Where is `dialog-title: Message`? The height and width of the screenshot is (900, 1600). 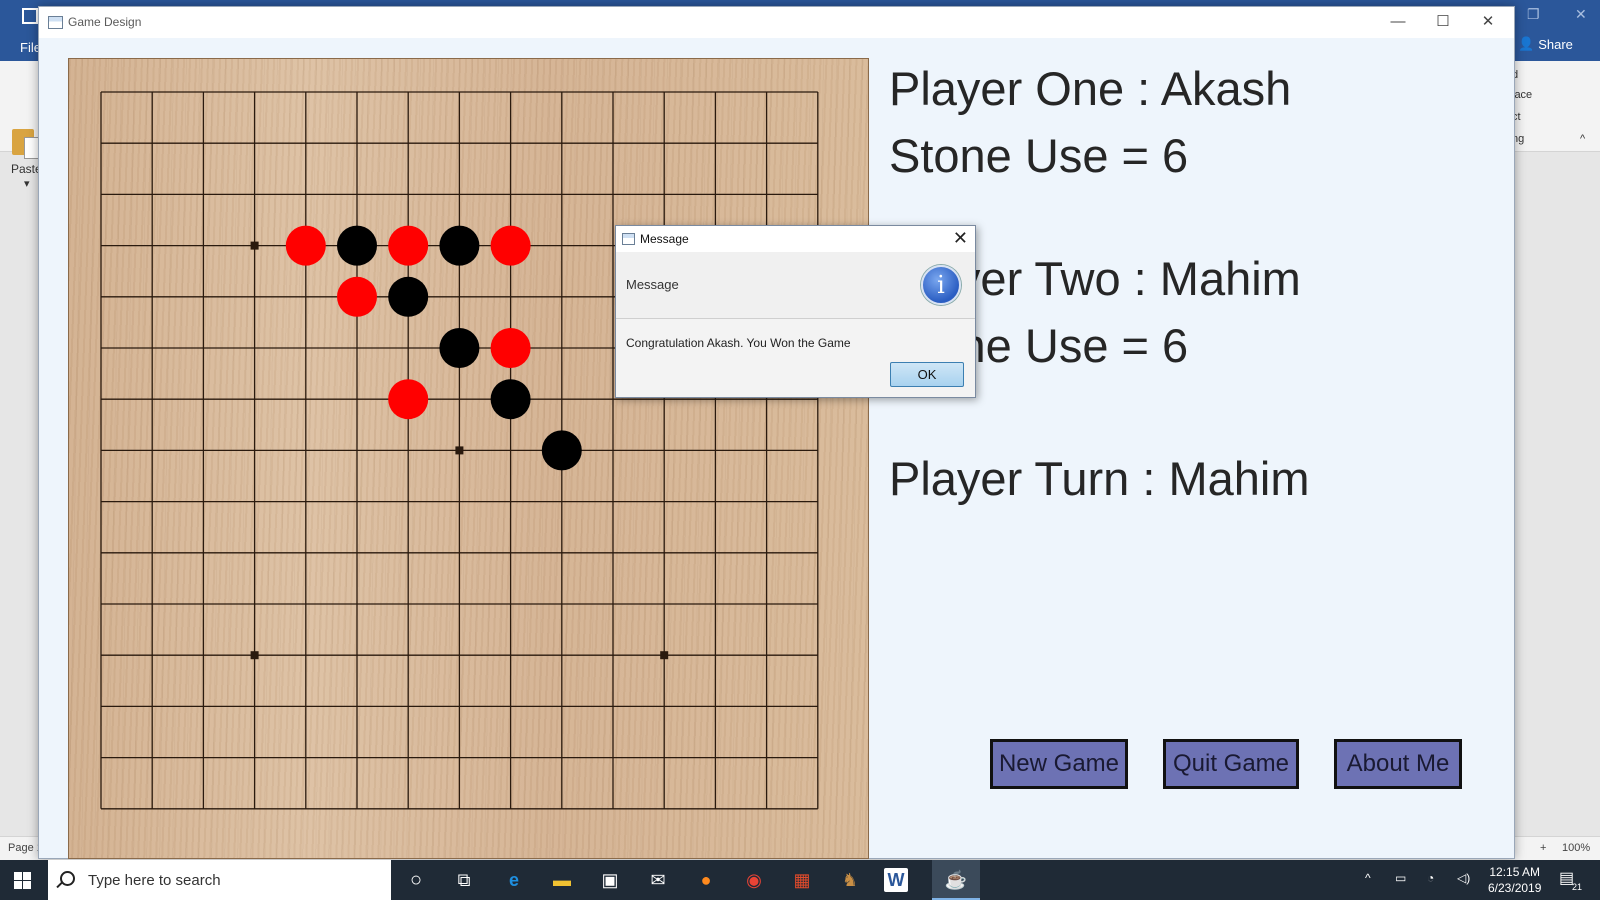
dialog-title: Message is located at coordinates (664, 239).